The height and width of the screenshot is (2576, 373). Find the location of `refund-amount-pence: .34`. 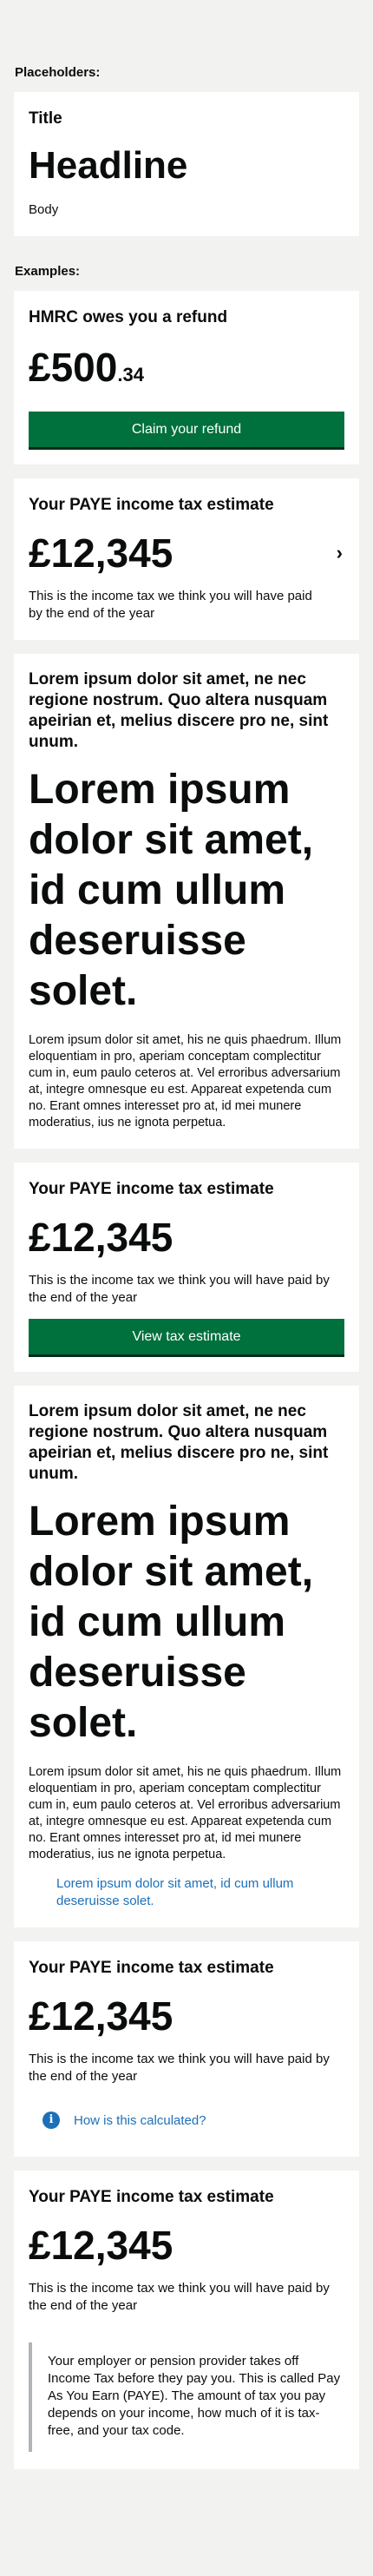

refund-amount-pence: .34 is located at coordinates (130, 374).